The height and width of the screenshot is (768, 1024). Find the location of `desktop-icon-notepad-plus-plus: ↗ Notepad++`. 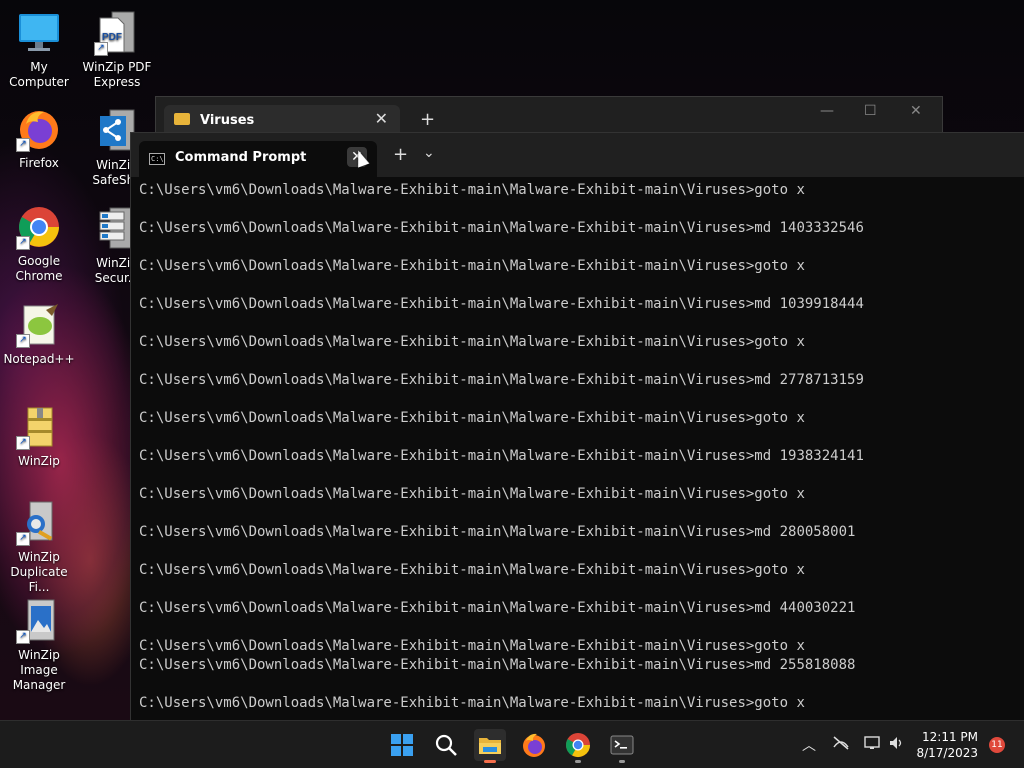

desktop-icon-notepad-plus-plus: ↗ Notepad++ is located at coordinates (39, 334).